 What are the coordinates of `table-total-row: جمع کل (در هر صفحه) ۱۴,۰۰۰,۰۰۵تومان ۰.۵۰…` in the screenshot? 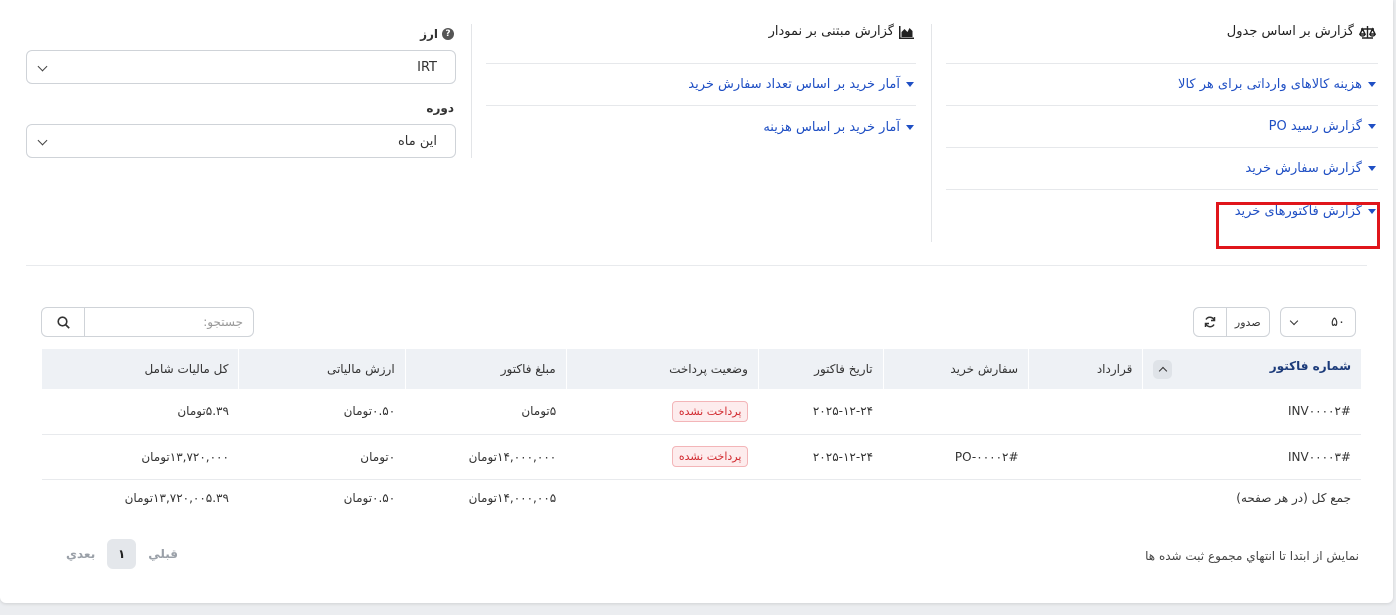 It's located at (702, 497).